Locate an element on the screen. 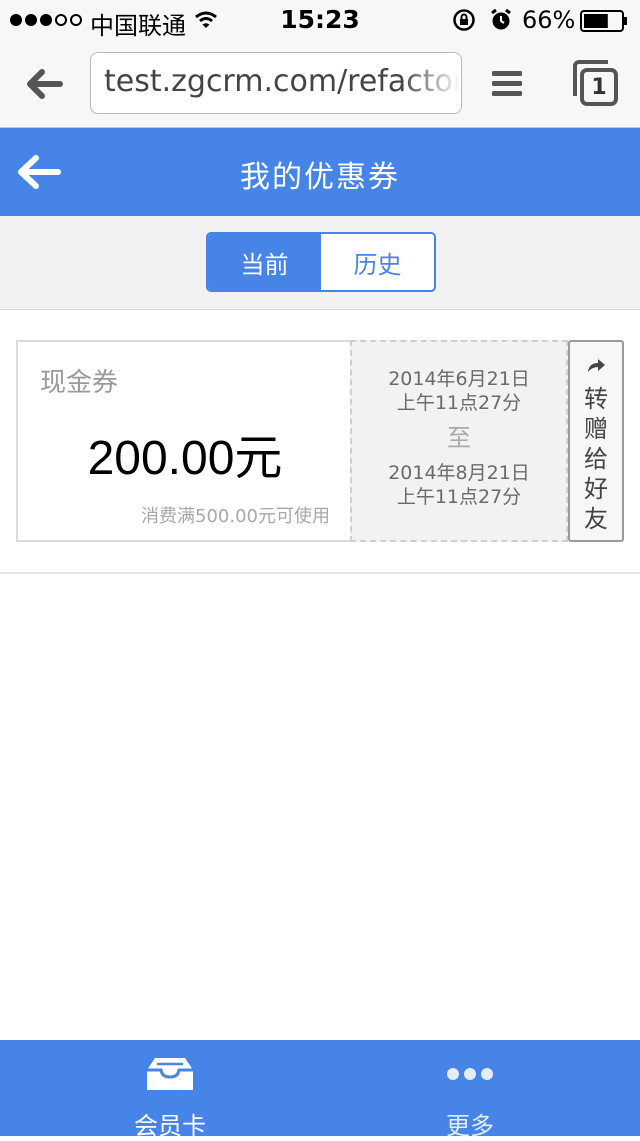 This screenshot has height=1141, width=640. end-time: 上午11点27分 is located at coordinates (459, 497).